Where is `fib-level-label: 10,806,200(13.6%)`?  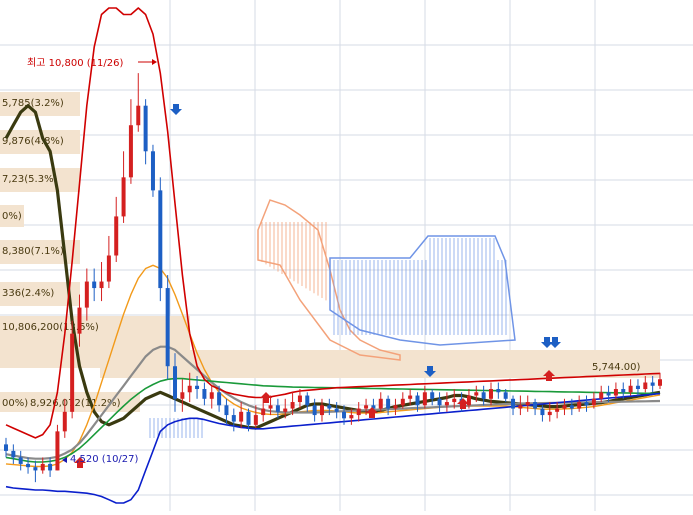
fib-level-label: 10,806,200(13.6%) is located at coordinates (50, 327).